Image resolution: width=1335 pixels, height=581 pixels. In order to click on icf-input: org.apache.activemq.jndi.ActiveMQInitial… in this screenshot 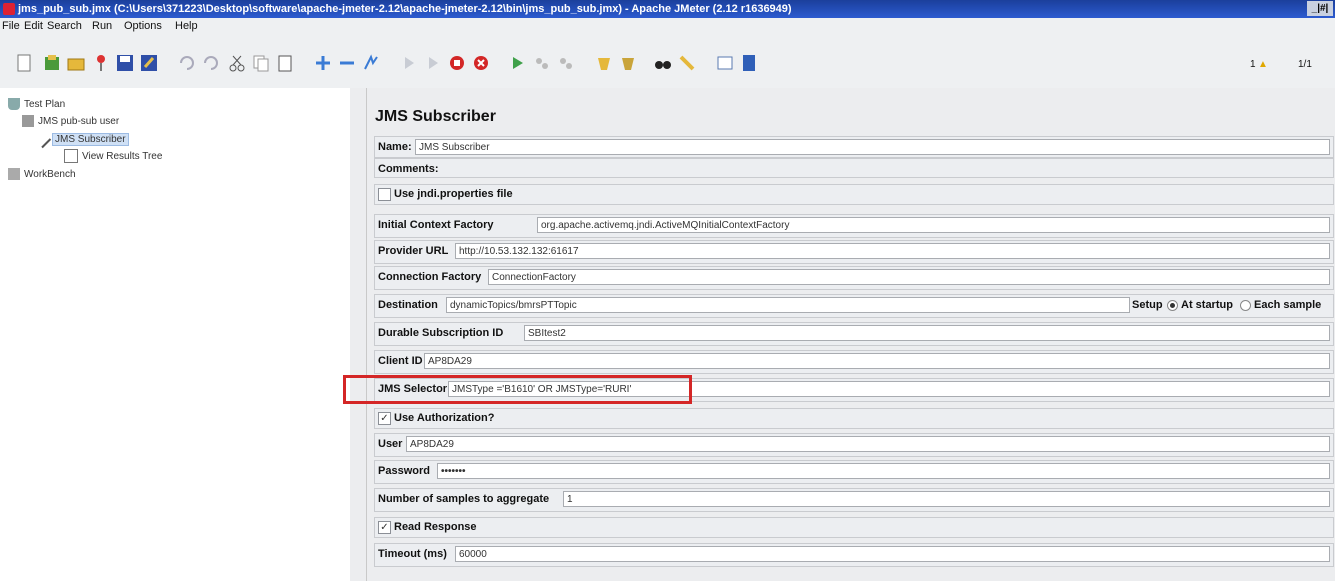, I will do `click(933, 225)`.